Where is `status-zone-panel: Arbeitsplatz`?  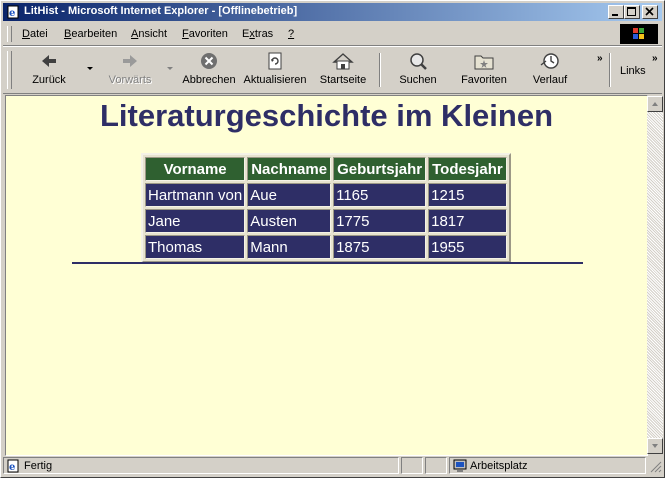
status-zone-panel: Arbeitsplatz is located at coordinates (547, 465).